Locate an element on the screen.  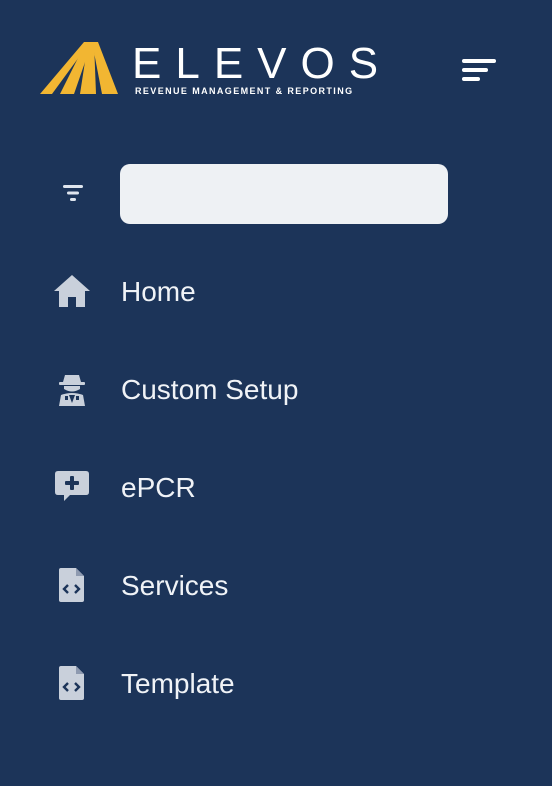
nav-item-label: Template is located at coordinates (178, 683).